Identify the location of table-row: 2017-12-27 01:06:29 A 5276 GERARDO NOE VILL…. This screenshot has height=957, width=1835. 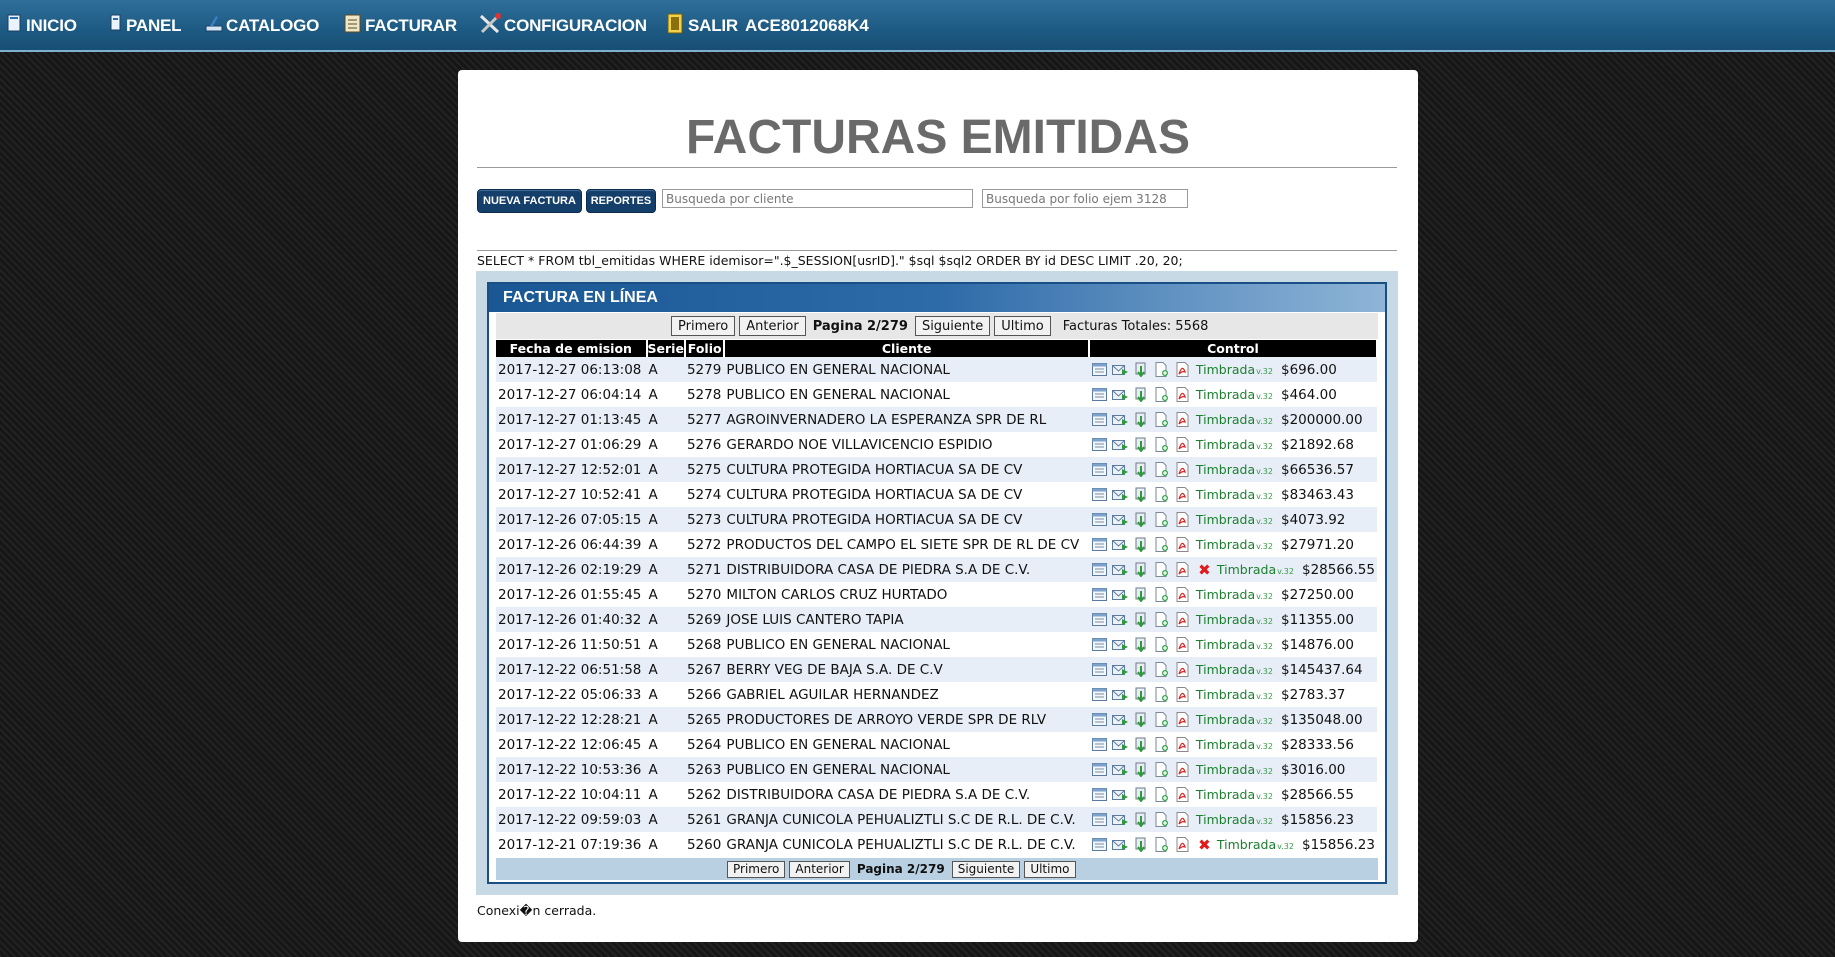
(936, 444).